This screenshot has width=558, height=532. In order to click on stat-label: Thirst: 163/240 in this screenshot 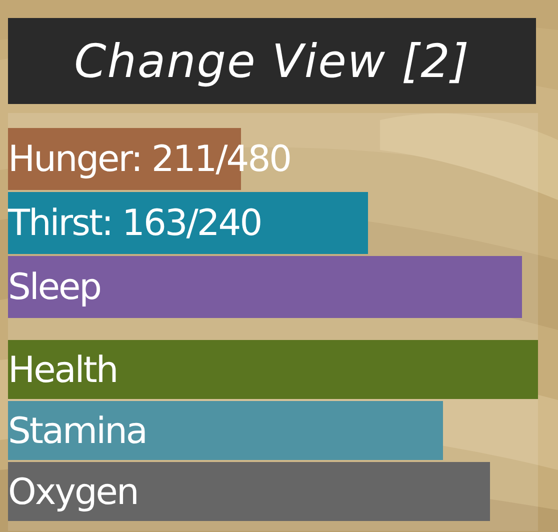, I will do `click(135, 224)`.